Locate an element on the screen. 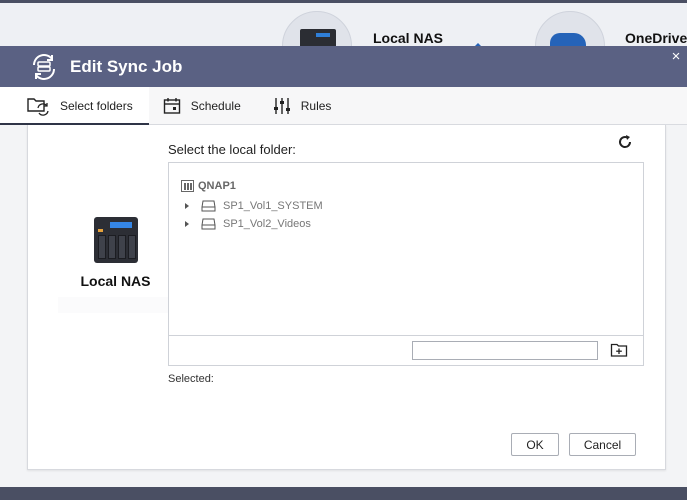  background-footer is located at coordinates (343, 493).